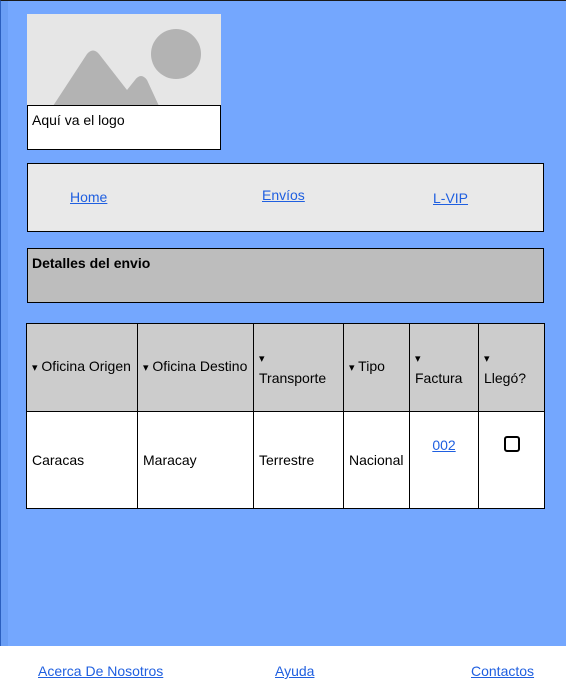 This screenshot has width=566, height=699. What do you see at coordinates (371, 366) in the screenshot?
I see `column-header-label: Tipo` at bounding box center [371, 366].